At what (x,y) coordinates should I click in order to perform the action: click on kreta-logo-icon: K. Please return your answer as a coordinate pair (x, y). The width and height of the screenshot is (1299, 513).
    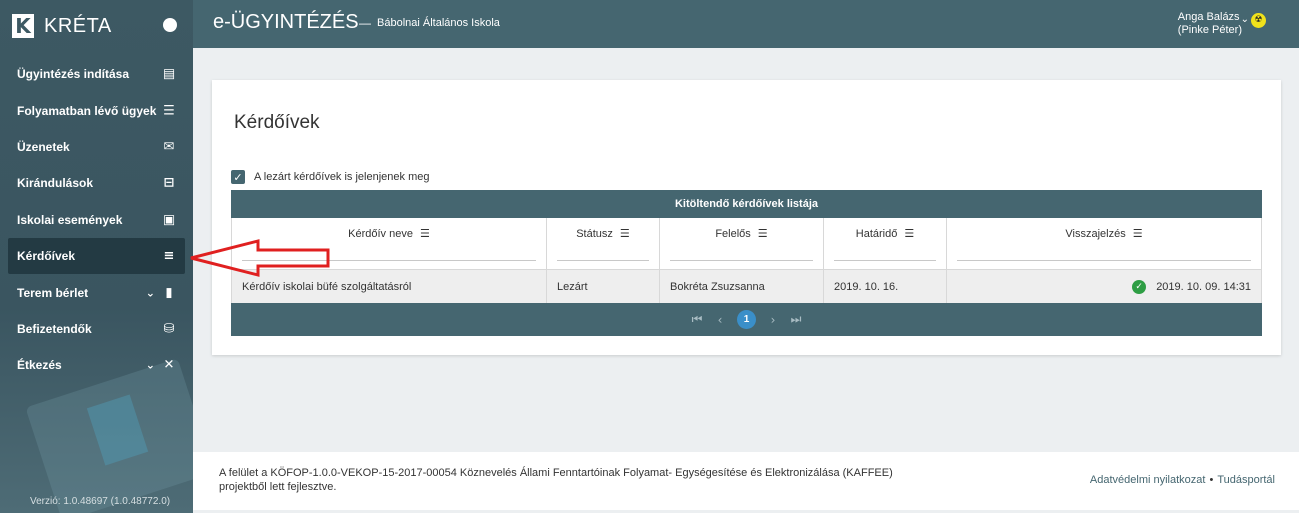
    Looking at the image, I should click on (23, 26).